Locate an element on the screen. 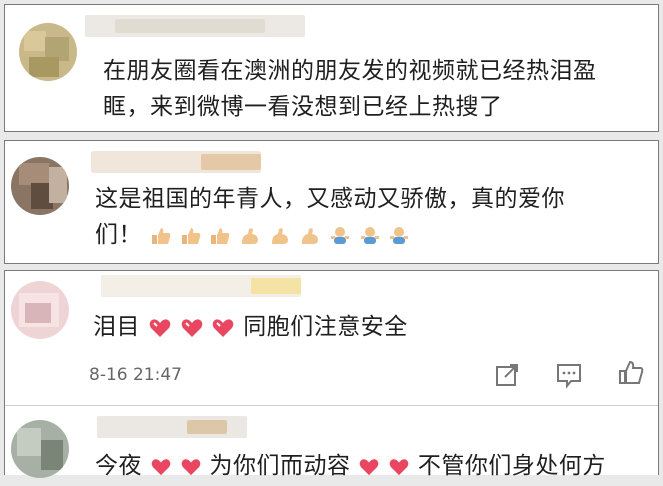 The height and width of the screenshot is (486, 663). comment-timestamp: 8-16 21:47 is located at coordinates (135, 375).